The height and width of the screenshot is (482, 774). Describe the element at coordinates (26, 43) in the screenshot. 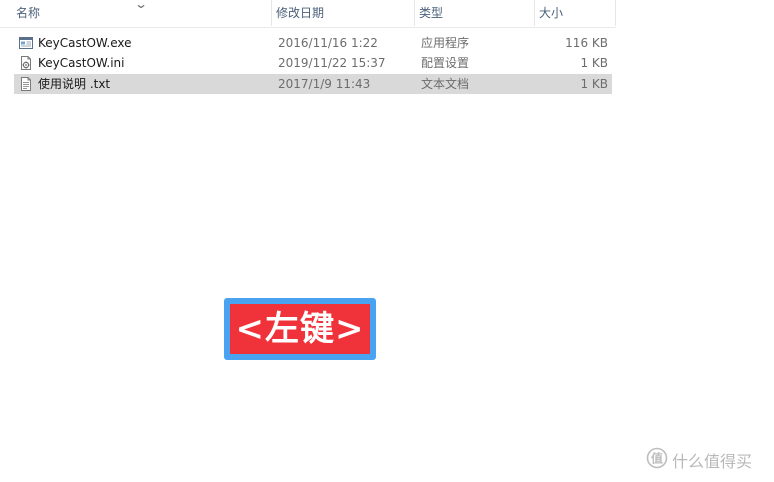

I see `exe-app-icon` at that location.